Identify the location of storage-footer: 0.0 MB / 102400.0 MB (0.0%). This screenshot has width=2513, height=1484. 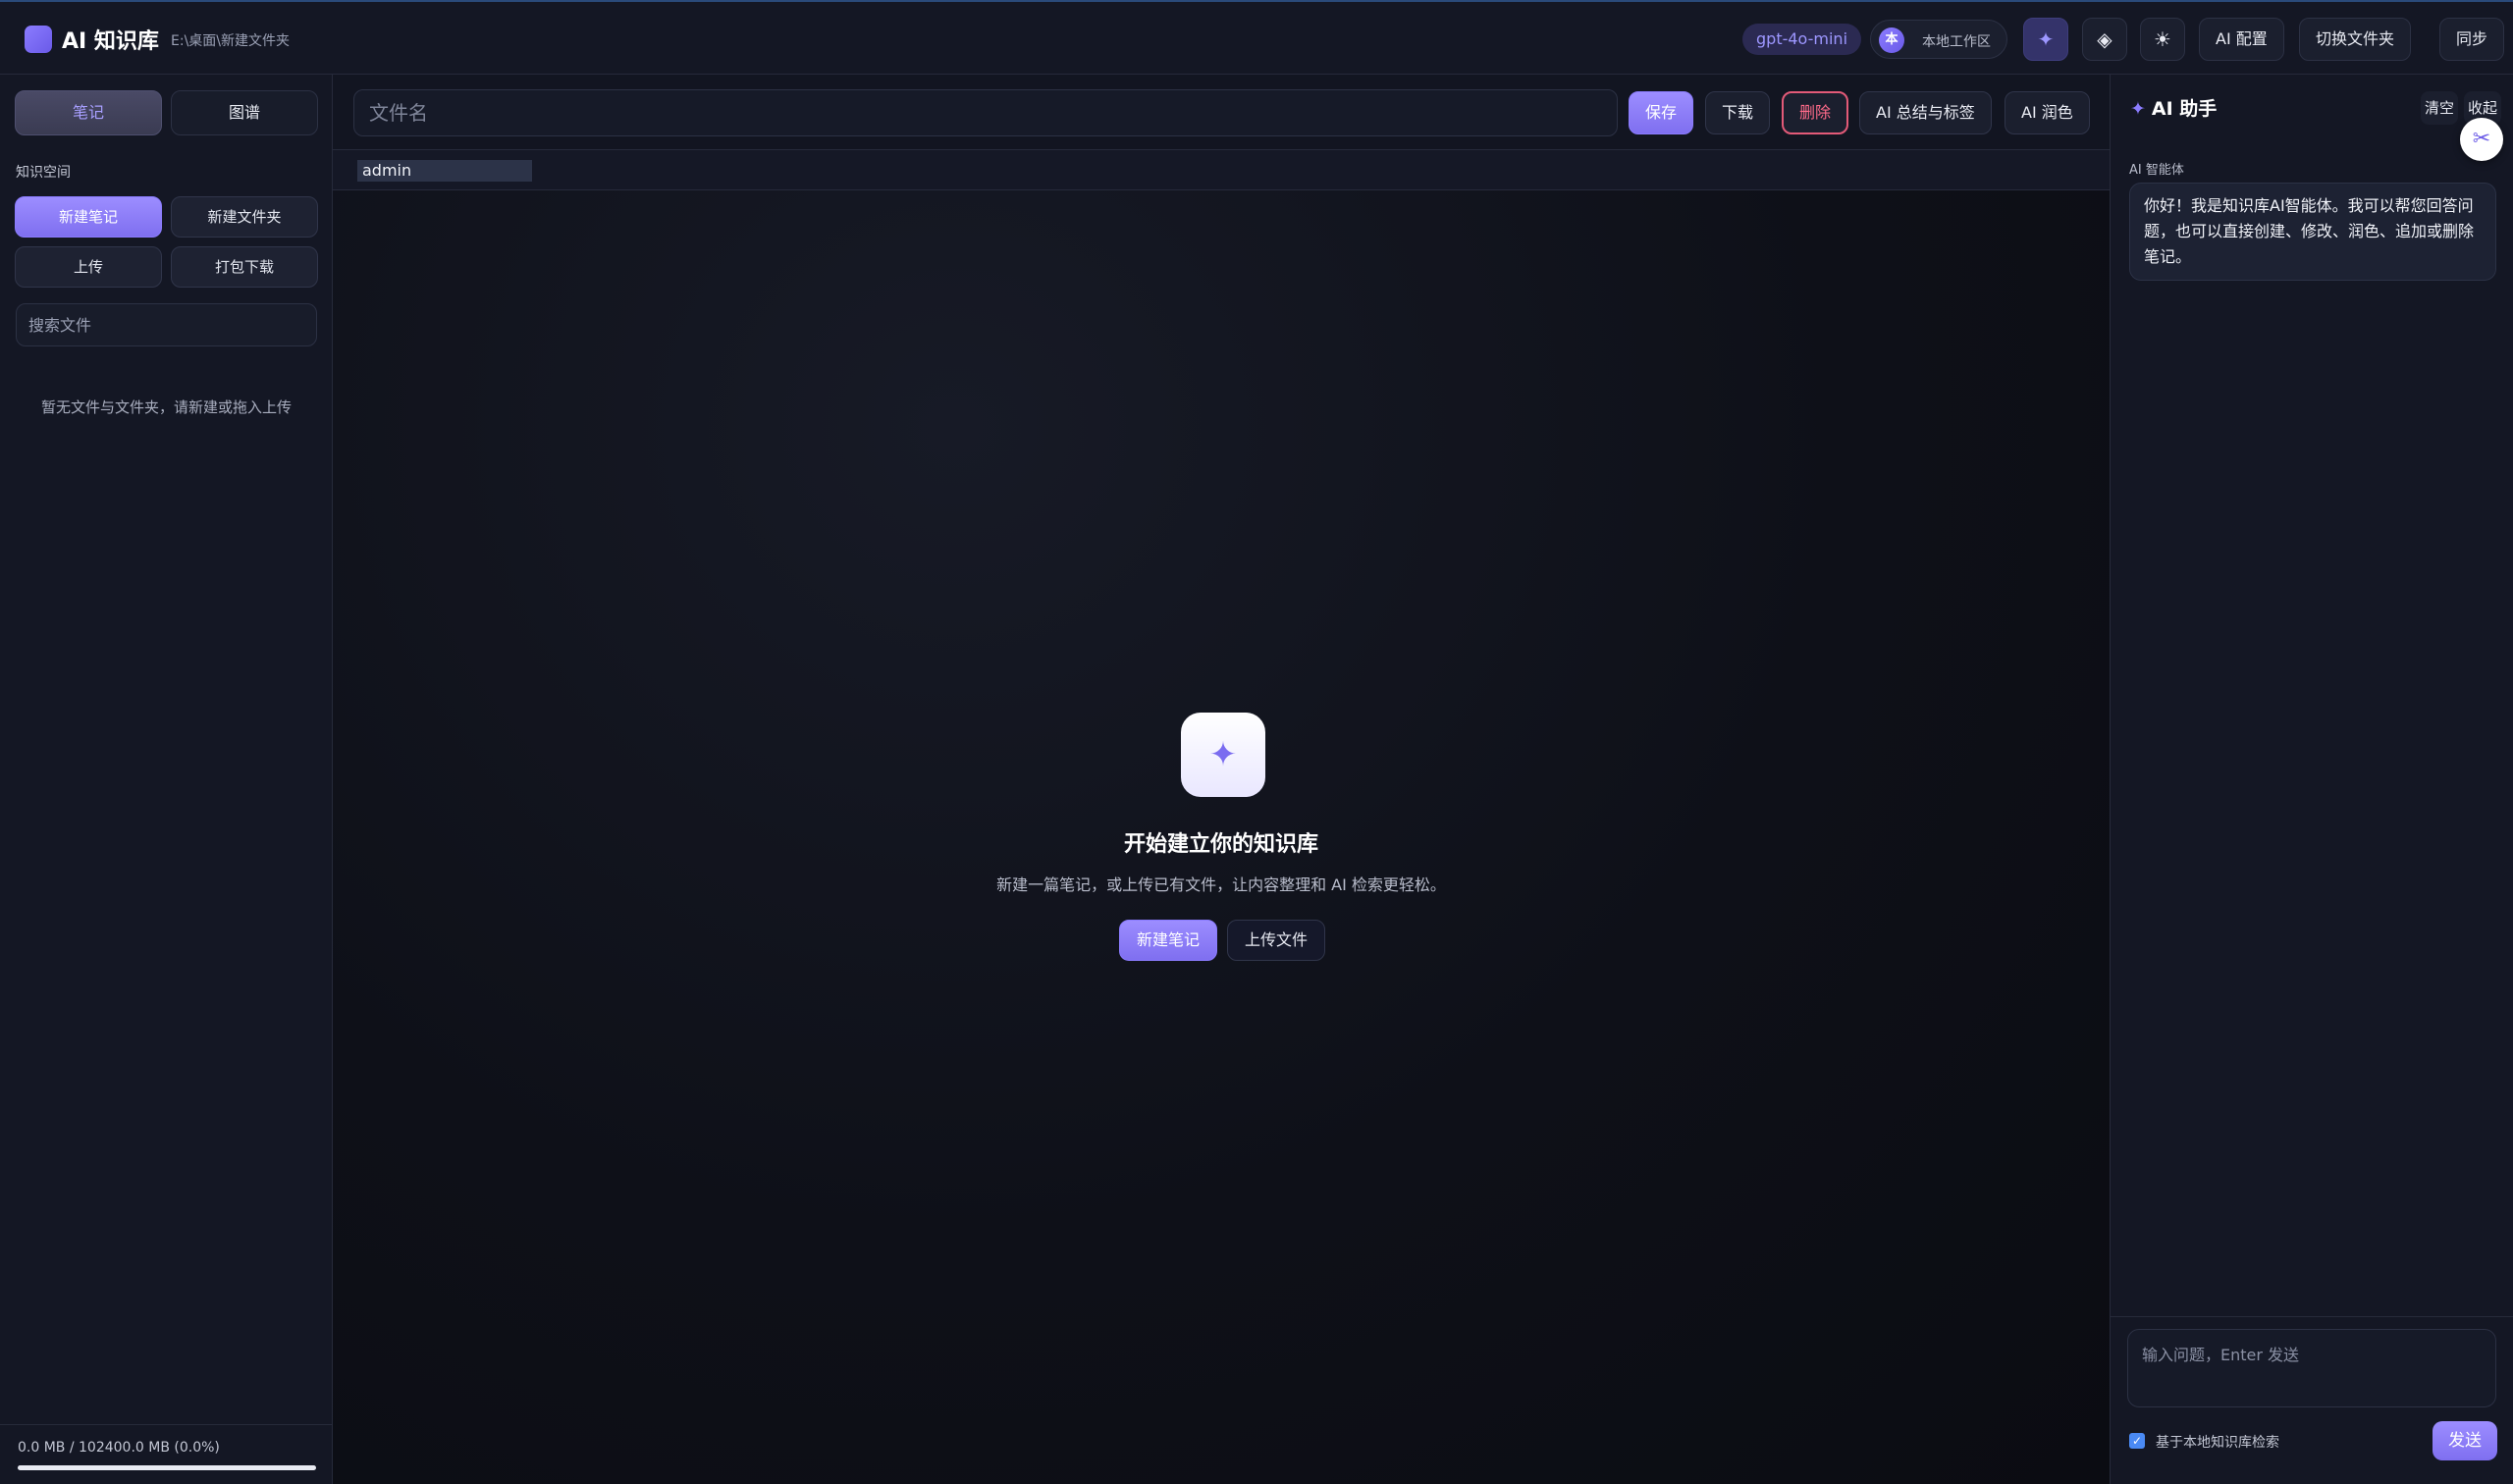
(167, 1454).